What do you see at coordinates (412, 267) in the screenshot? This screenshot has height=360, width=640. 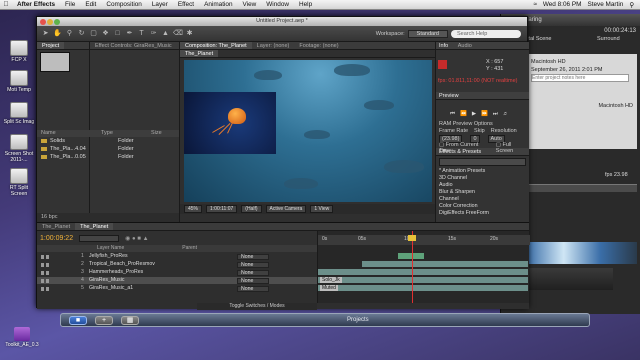 I see `current-time-indicator` at bounding box center [412, 267].